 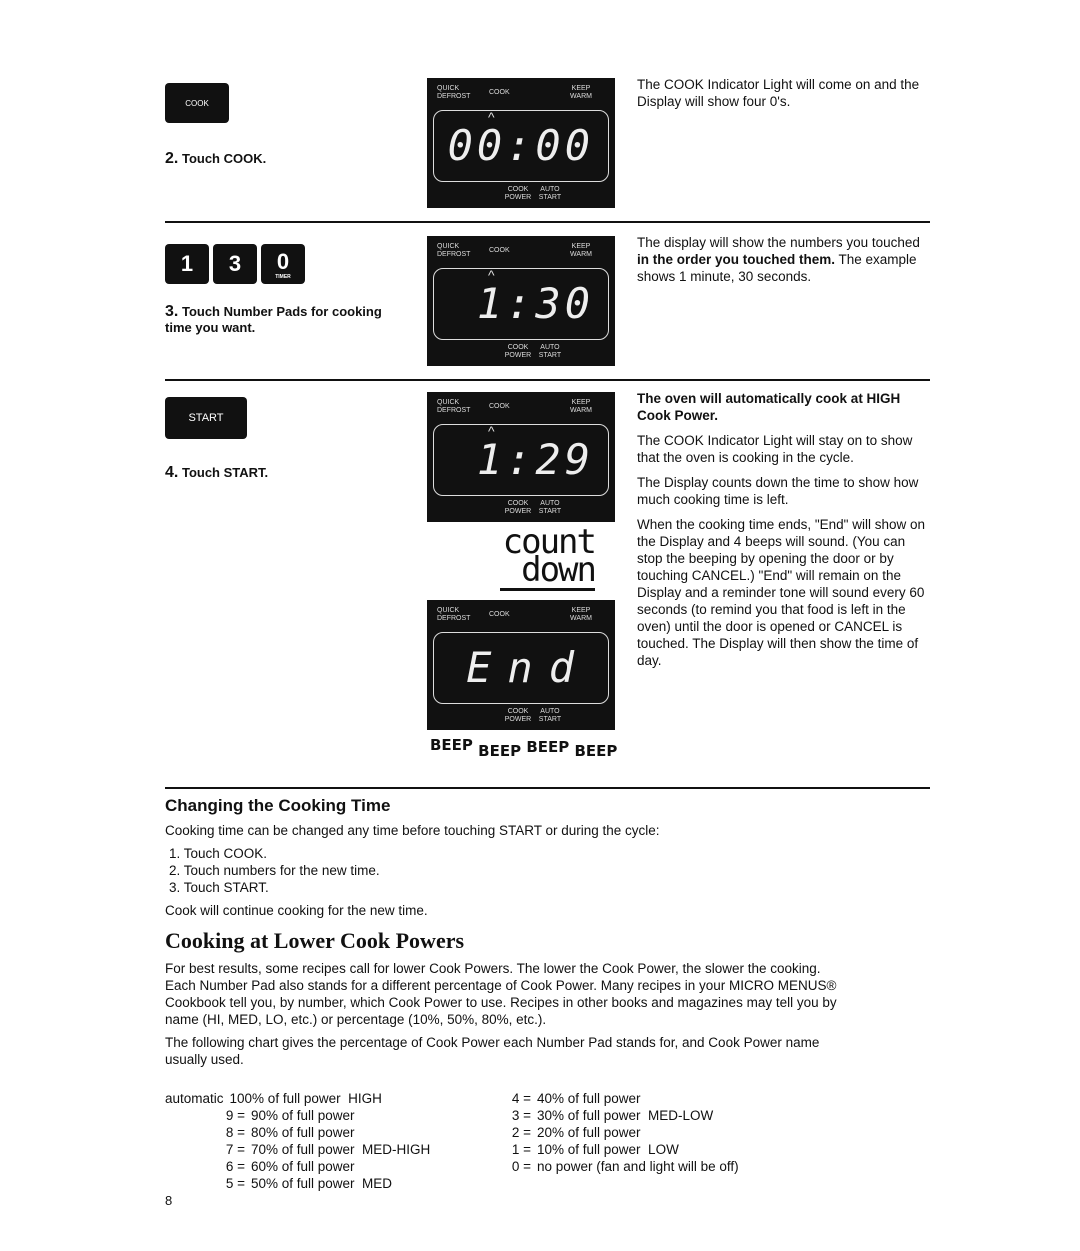 I want to click on power-level-row: 9 = 90% of full power, so click(x=290, y=1115).